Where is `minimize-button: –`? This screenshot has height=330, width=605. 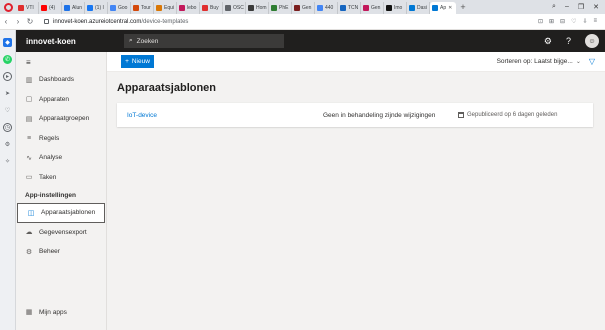 minimize-button: – is located at coordinates (567, 7).